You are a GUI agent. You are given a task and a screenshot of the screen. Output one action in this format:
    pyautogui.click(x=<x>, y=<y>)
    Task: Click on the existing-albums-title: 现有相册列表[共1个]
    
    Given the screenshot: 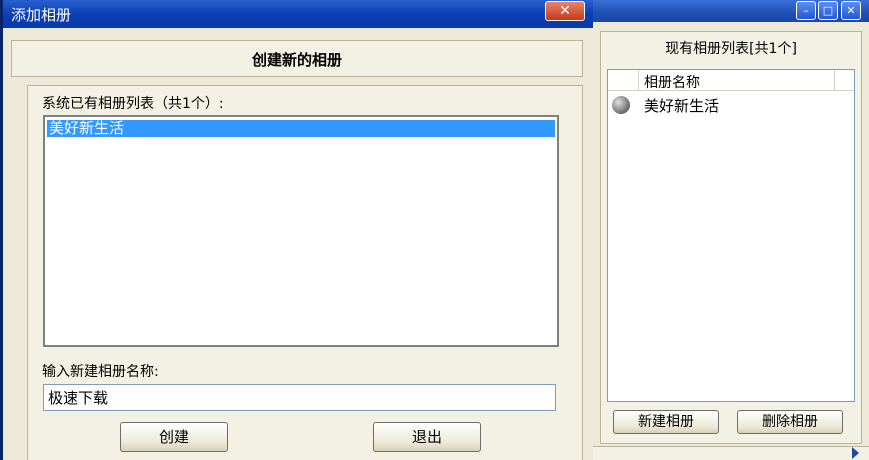 What is the action you would take?
    pyautogui.click(x=731, y=49)
    